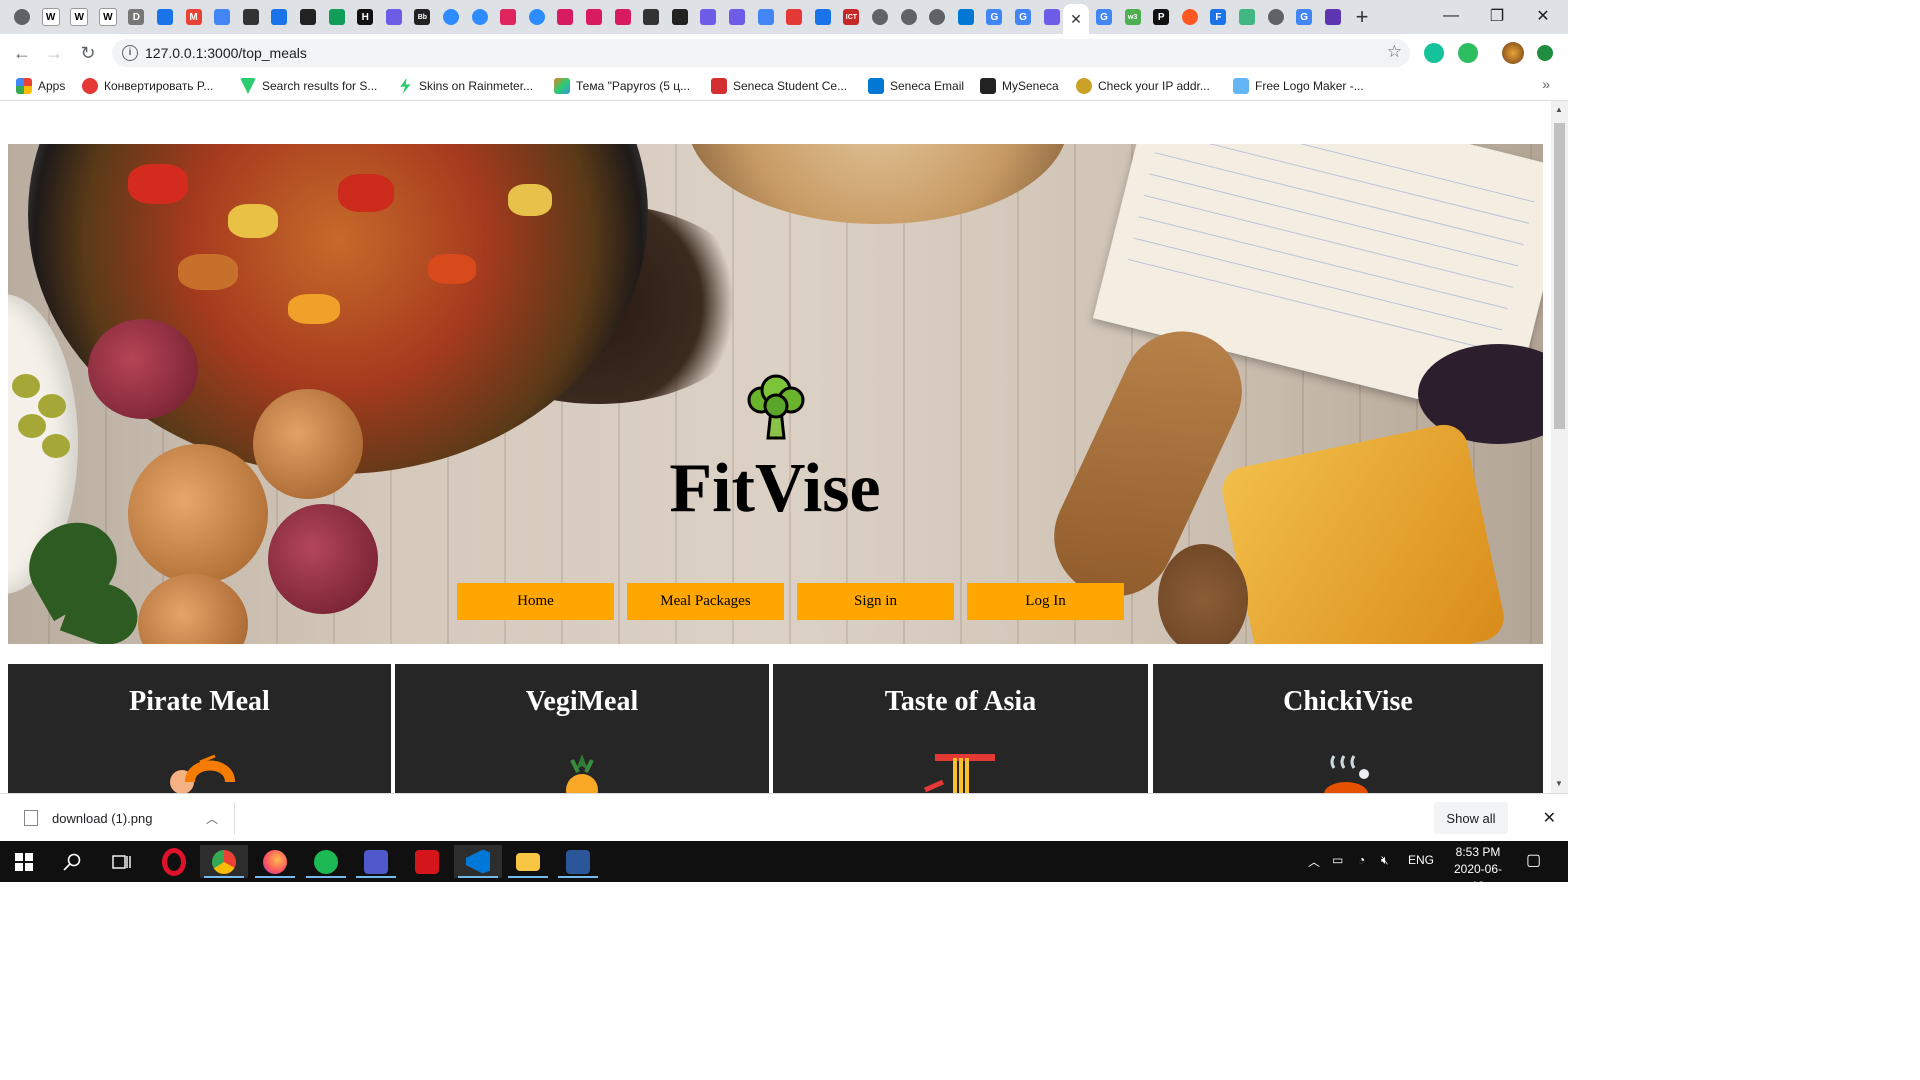 The image size is (1920, 1080). Describe the element at coordinates (1533, 860) in the screenshot. I see `notifications-icon: ▢` at that location.